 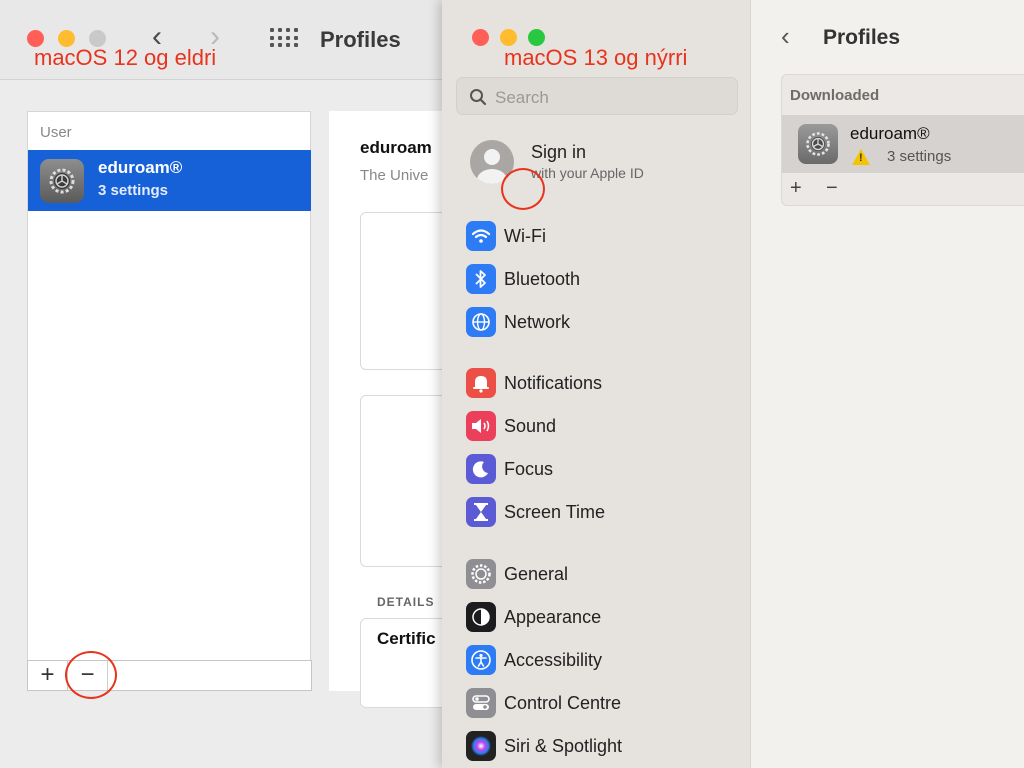 I want to click on detail-subtitle: The Unive, so click(x=394, y=175).